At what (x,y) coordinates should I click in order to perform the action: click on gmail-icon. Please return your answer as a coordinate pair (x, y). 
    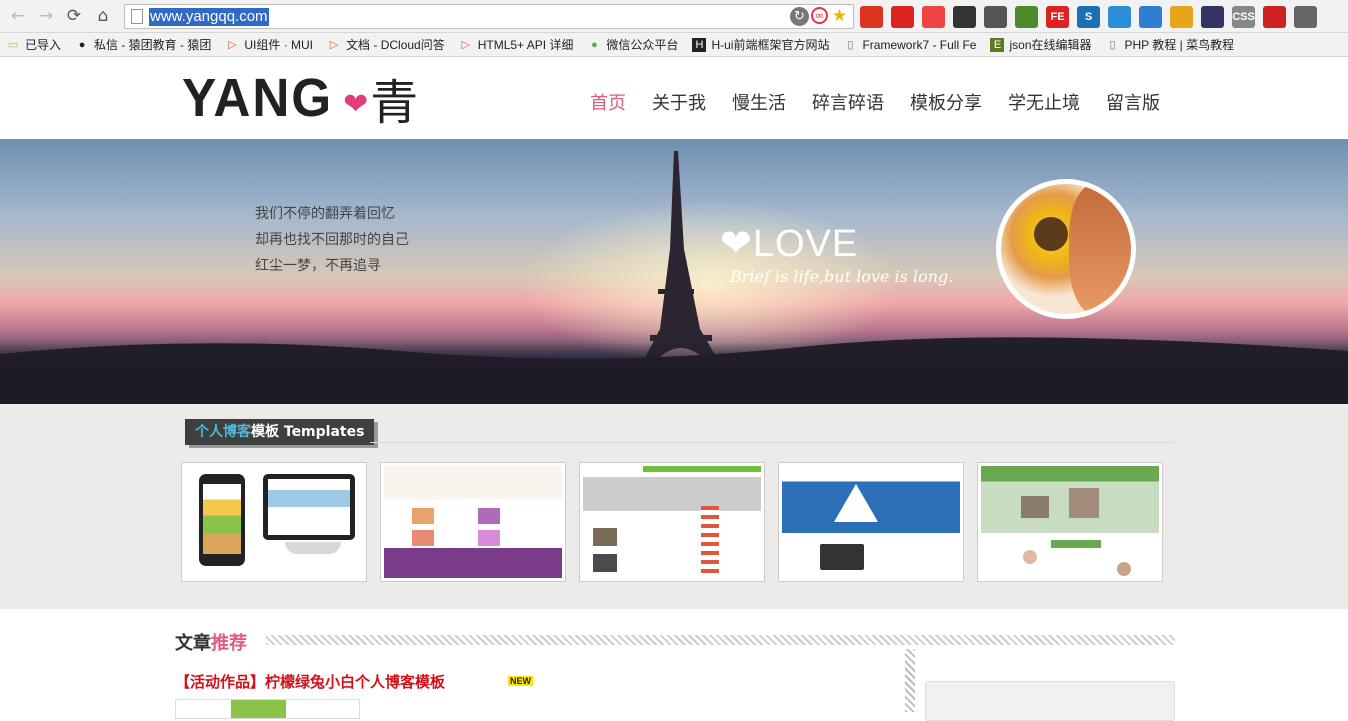
    Looking at the image, I should click on (933, 17).